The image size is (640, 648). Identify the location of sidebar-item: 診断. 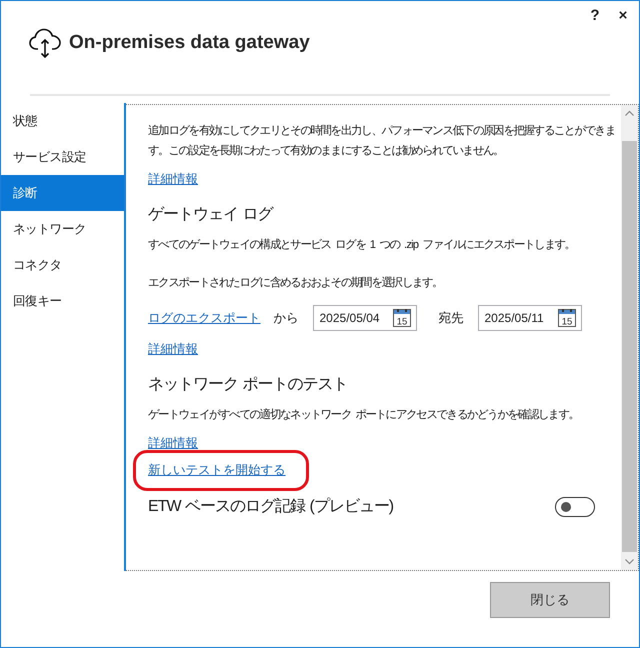
(62, 193).